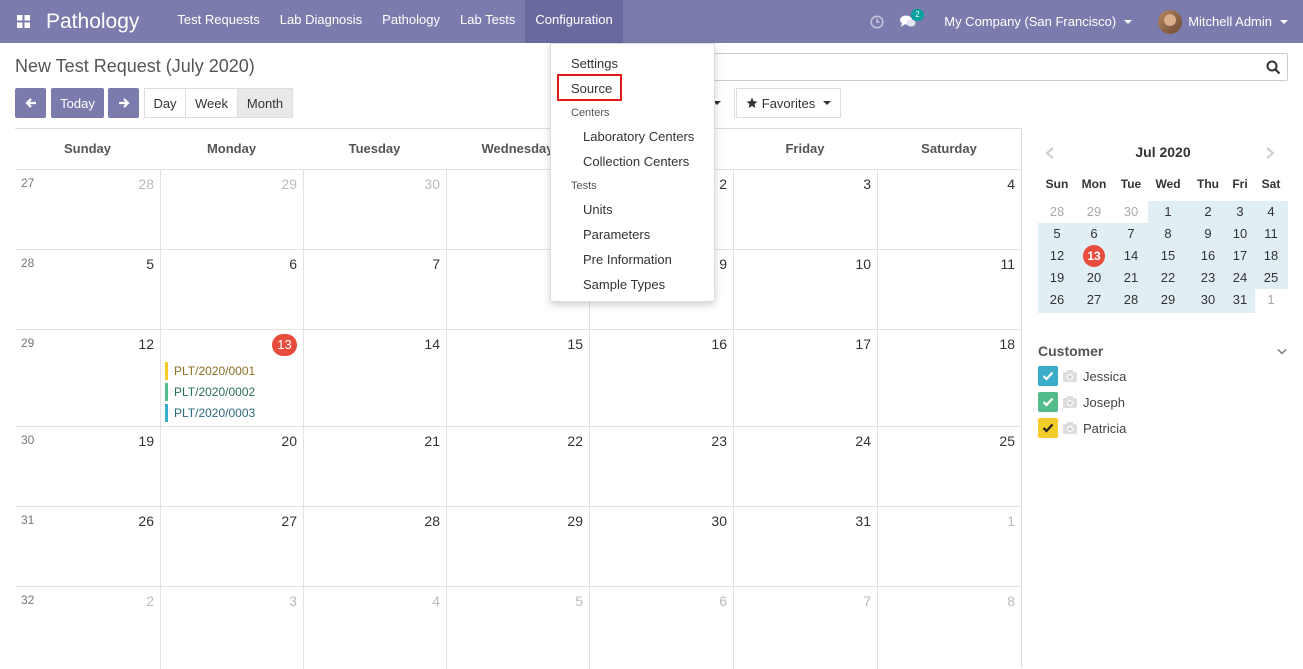 Image resolution: width=1303 pixels, height=669 pixels. I want to click on mini-day: 24, so click(1240, 278).